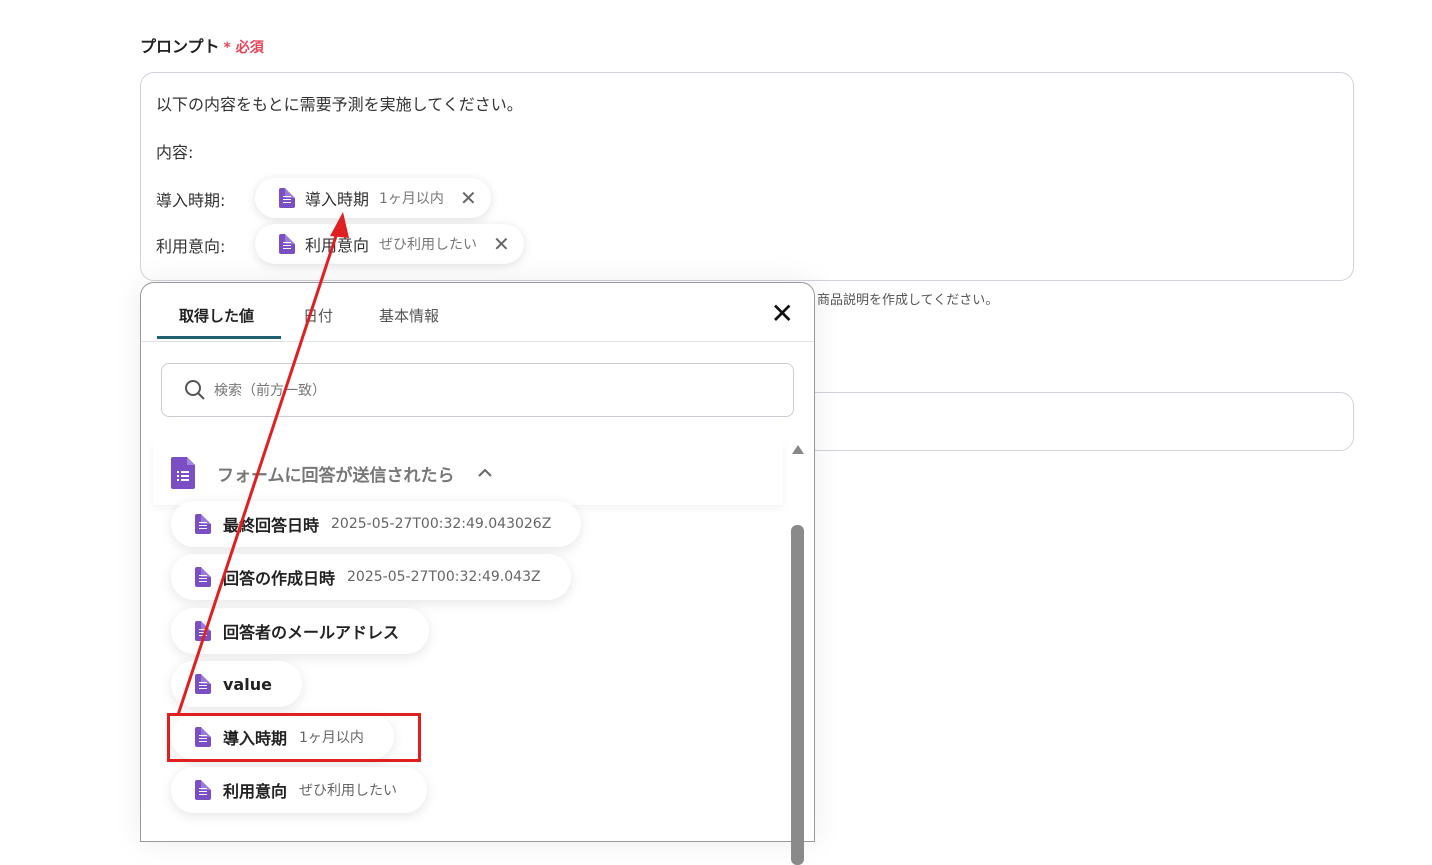 The height and width of the screenshot is (865, 1432). What do you see at coordinates (262, 464) in the screenshot?
I see `annotation-arrow` at bounding box center [262, 464].